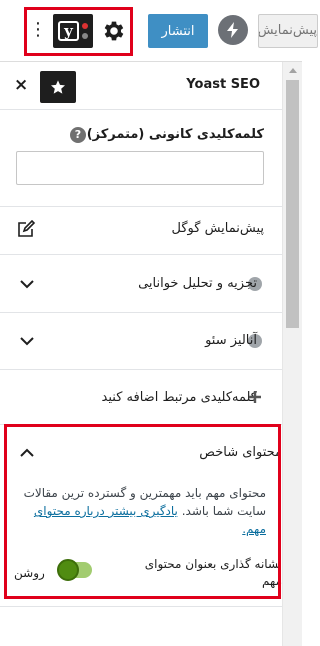 The image size is (320, 646). Describe the element at coordinates (78, 31) in the screenshot. I see `highlight-box-toolbar` at that location.